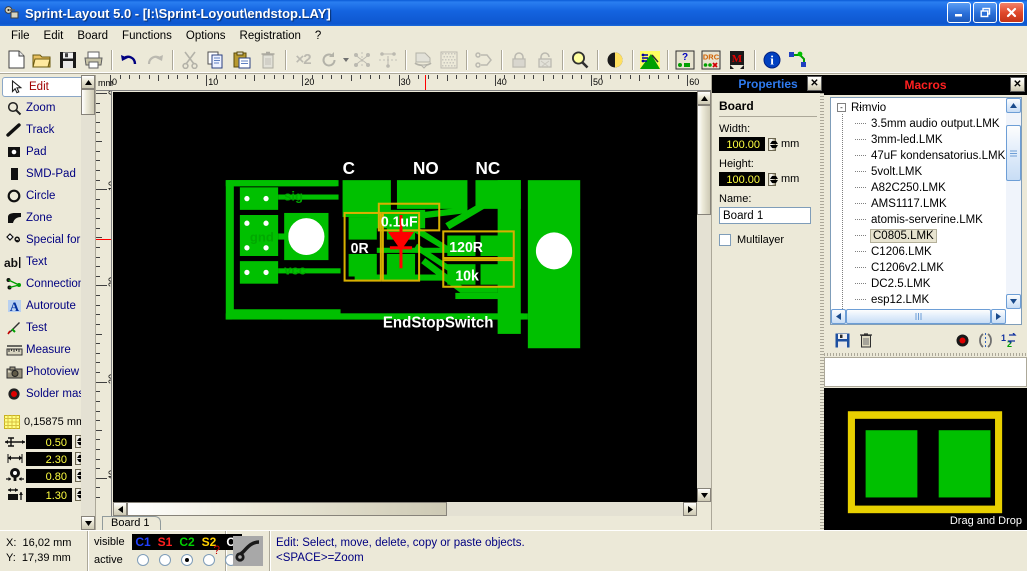  What do you see at coordinates (685, 60) in the screenshot?
I see `test-connections-icon: ?` at bounding box center [685, 60].